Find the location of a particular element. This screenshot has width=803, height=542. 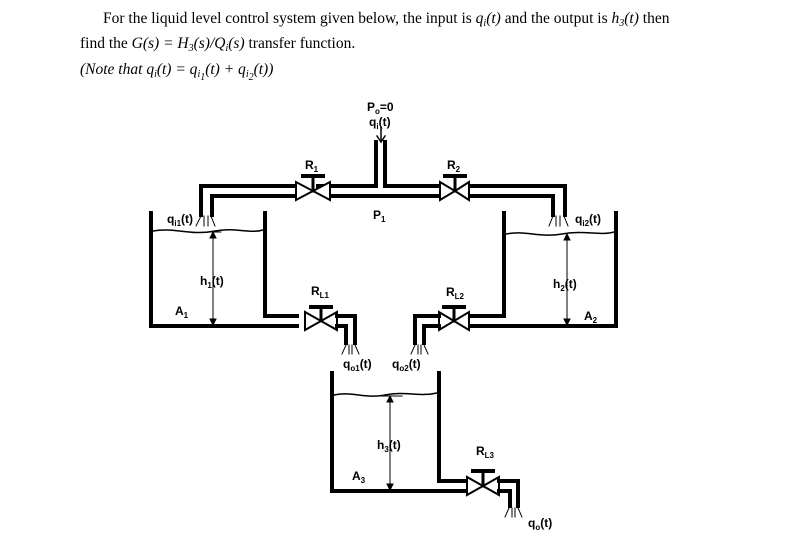

label-a1: A1 is located at coordinates (182, 312).